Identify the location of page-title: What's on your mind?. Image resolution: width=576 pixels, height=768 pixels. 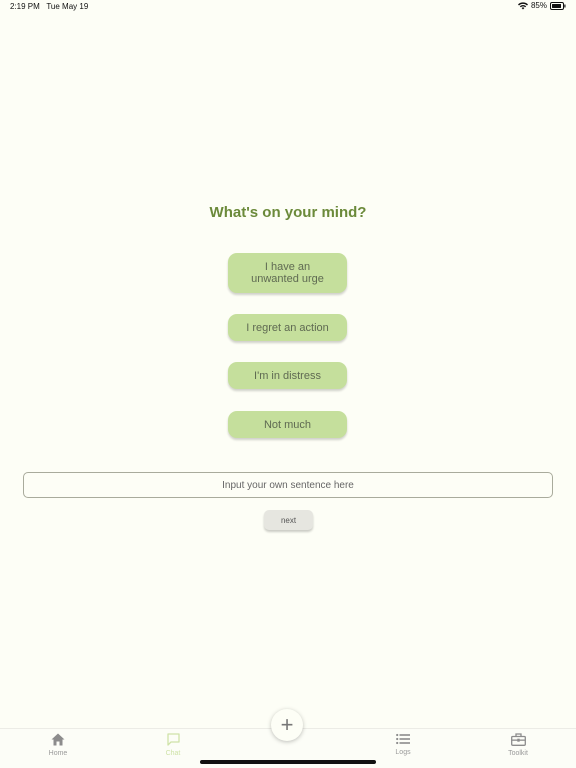
(288, 212).